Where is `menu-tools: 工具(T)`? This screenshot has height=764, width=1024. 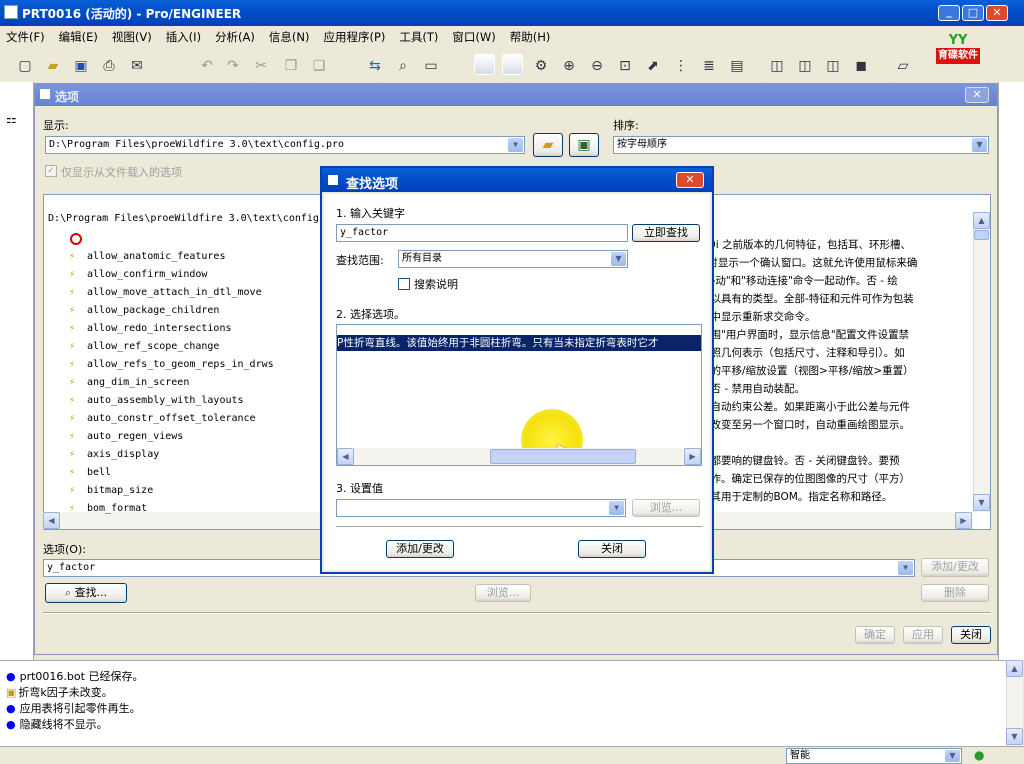
menu-tools: 工具(T) is located at coordinates (418, 37).